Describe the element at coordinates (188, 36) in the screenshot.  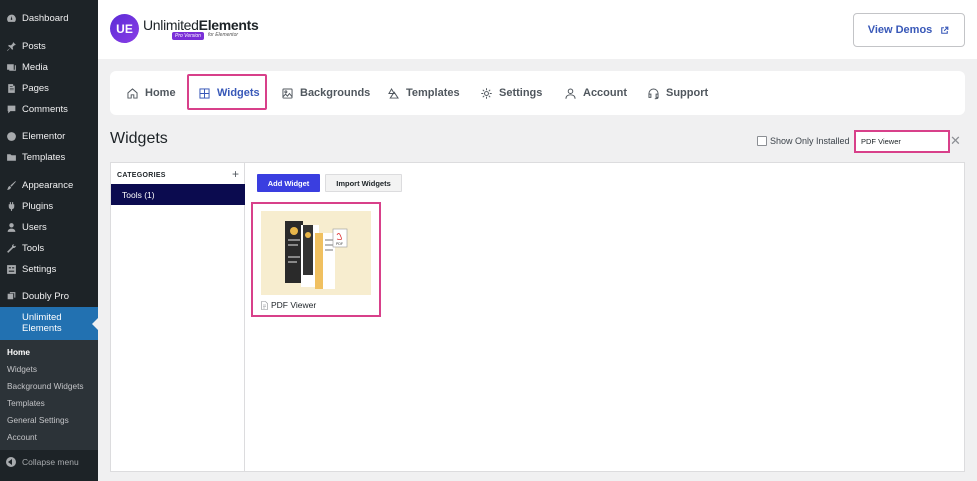
I see `pro-version-badge: Pro Version` at that location.